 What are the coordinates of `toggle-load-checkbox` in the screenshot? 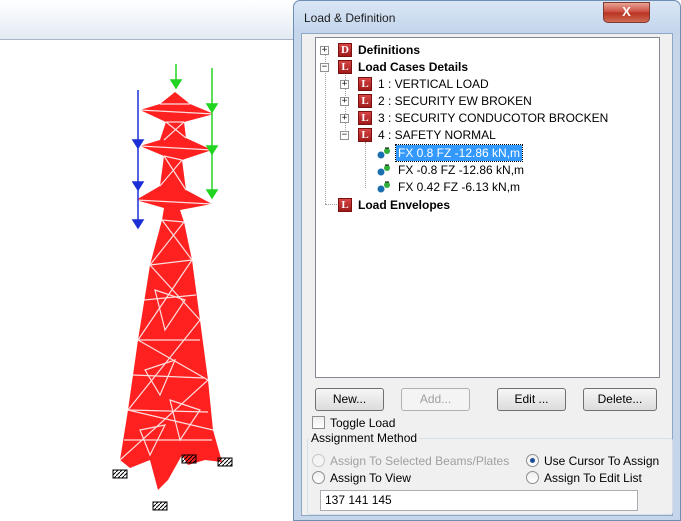 It's located at (318, 422).